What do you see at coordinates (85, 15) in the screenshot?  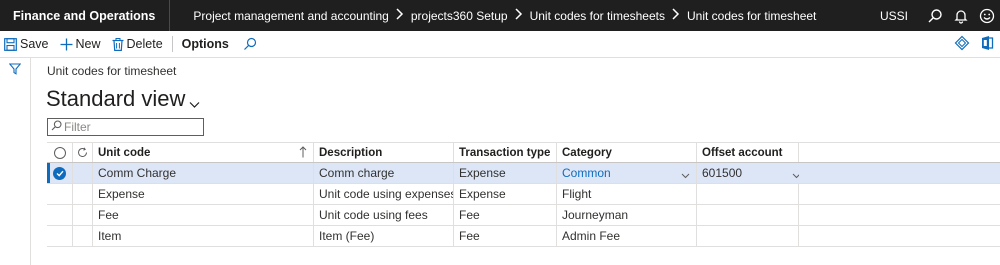 I see `app-name: Finance and Operations` at bounding box center [85, 15].